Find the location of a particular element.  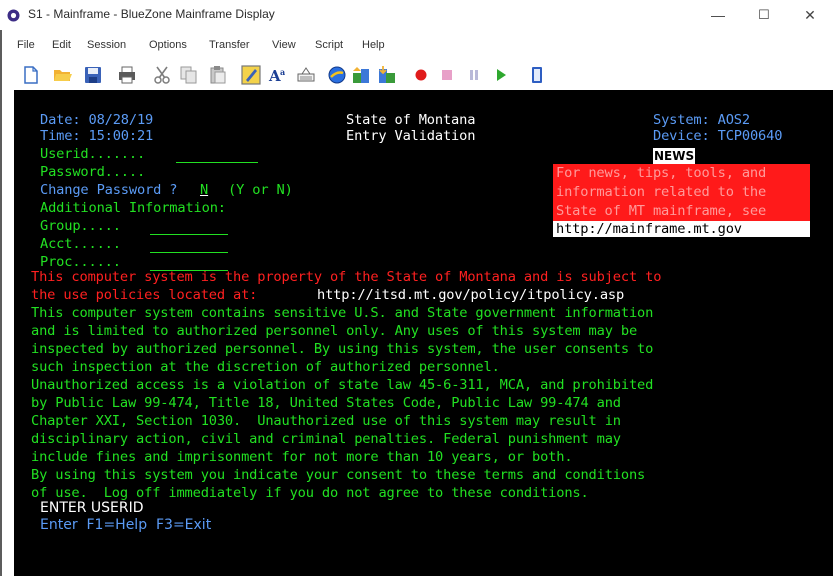

print-icon is located at coordinates (127, 75).